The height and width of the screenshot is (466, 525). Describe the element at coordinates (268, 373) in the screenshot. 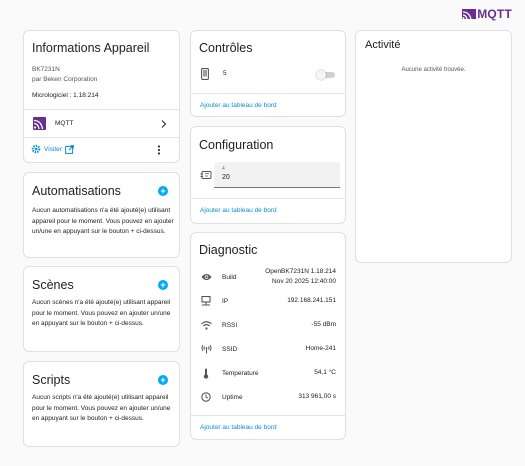

I see `diagnostic-row-temperature: Temperature 54,1 °C` at that location.